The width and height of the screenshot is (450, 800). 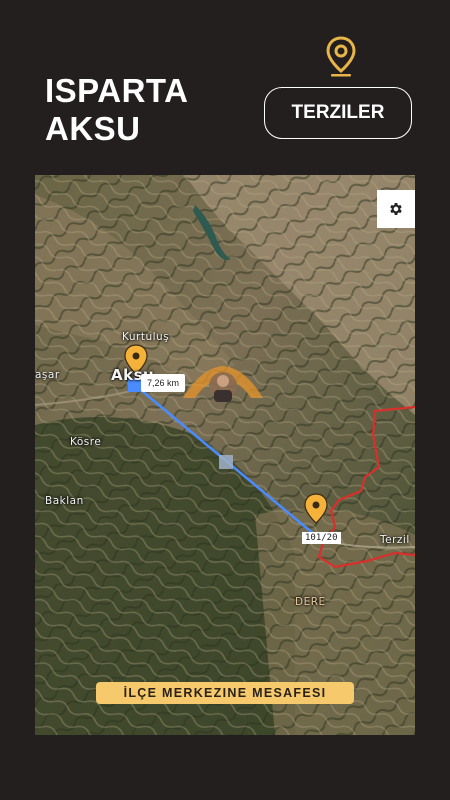 I want to click on place-label-kurtulus: Kurtuluş, so click(x=146, y=337).